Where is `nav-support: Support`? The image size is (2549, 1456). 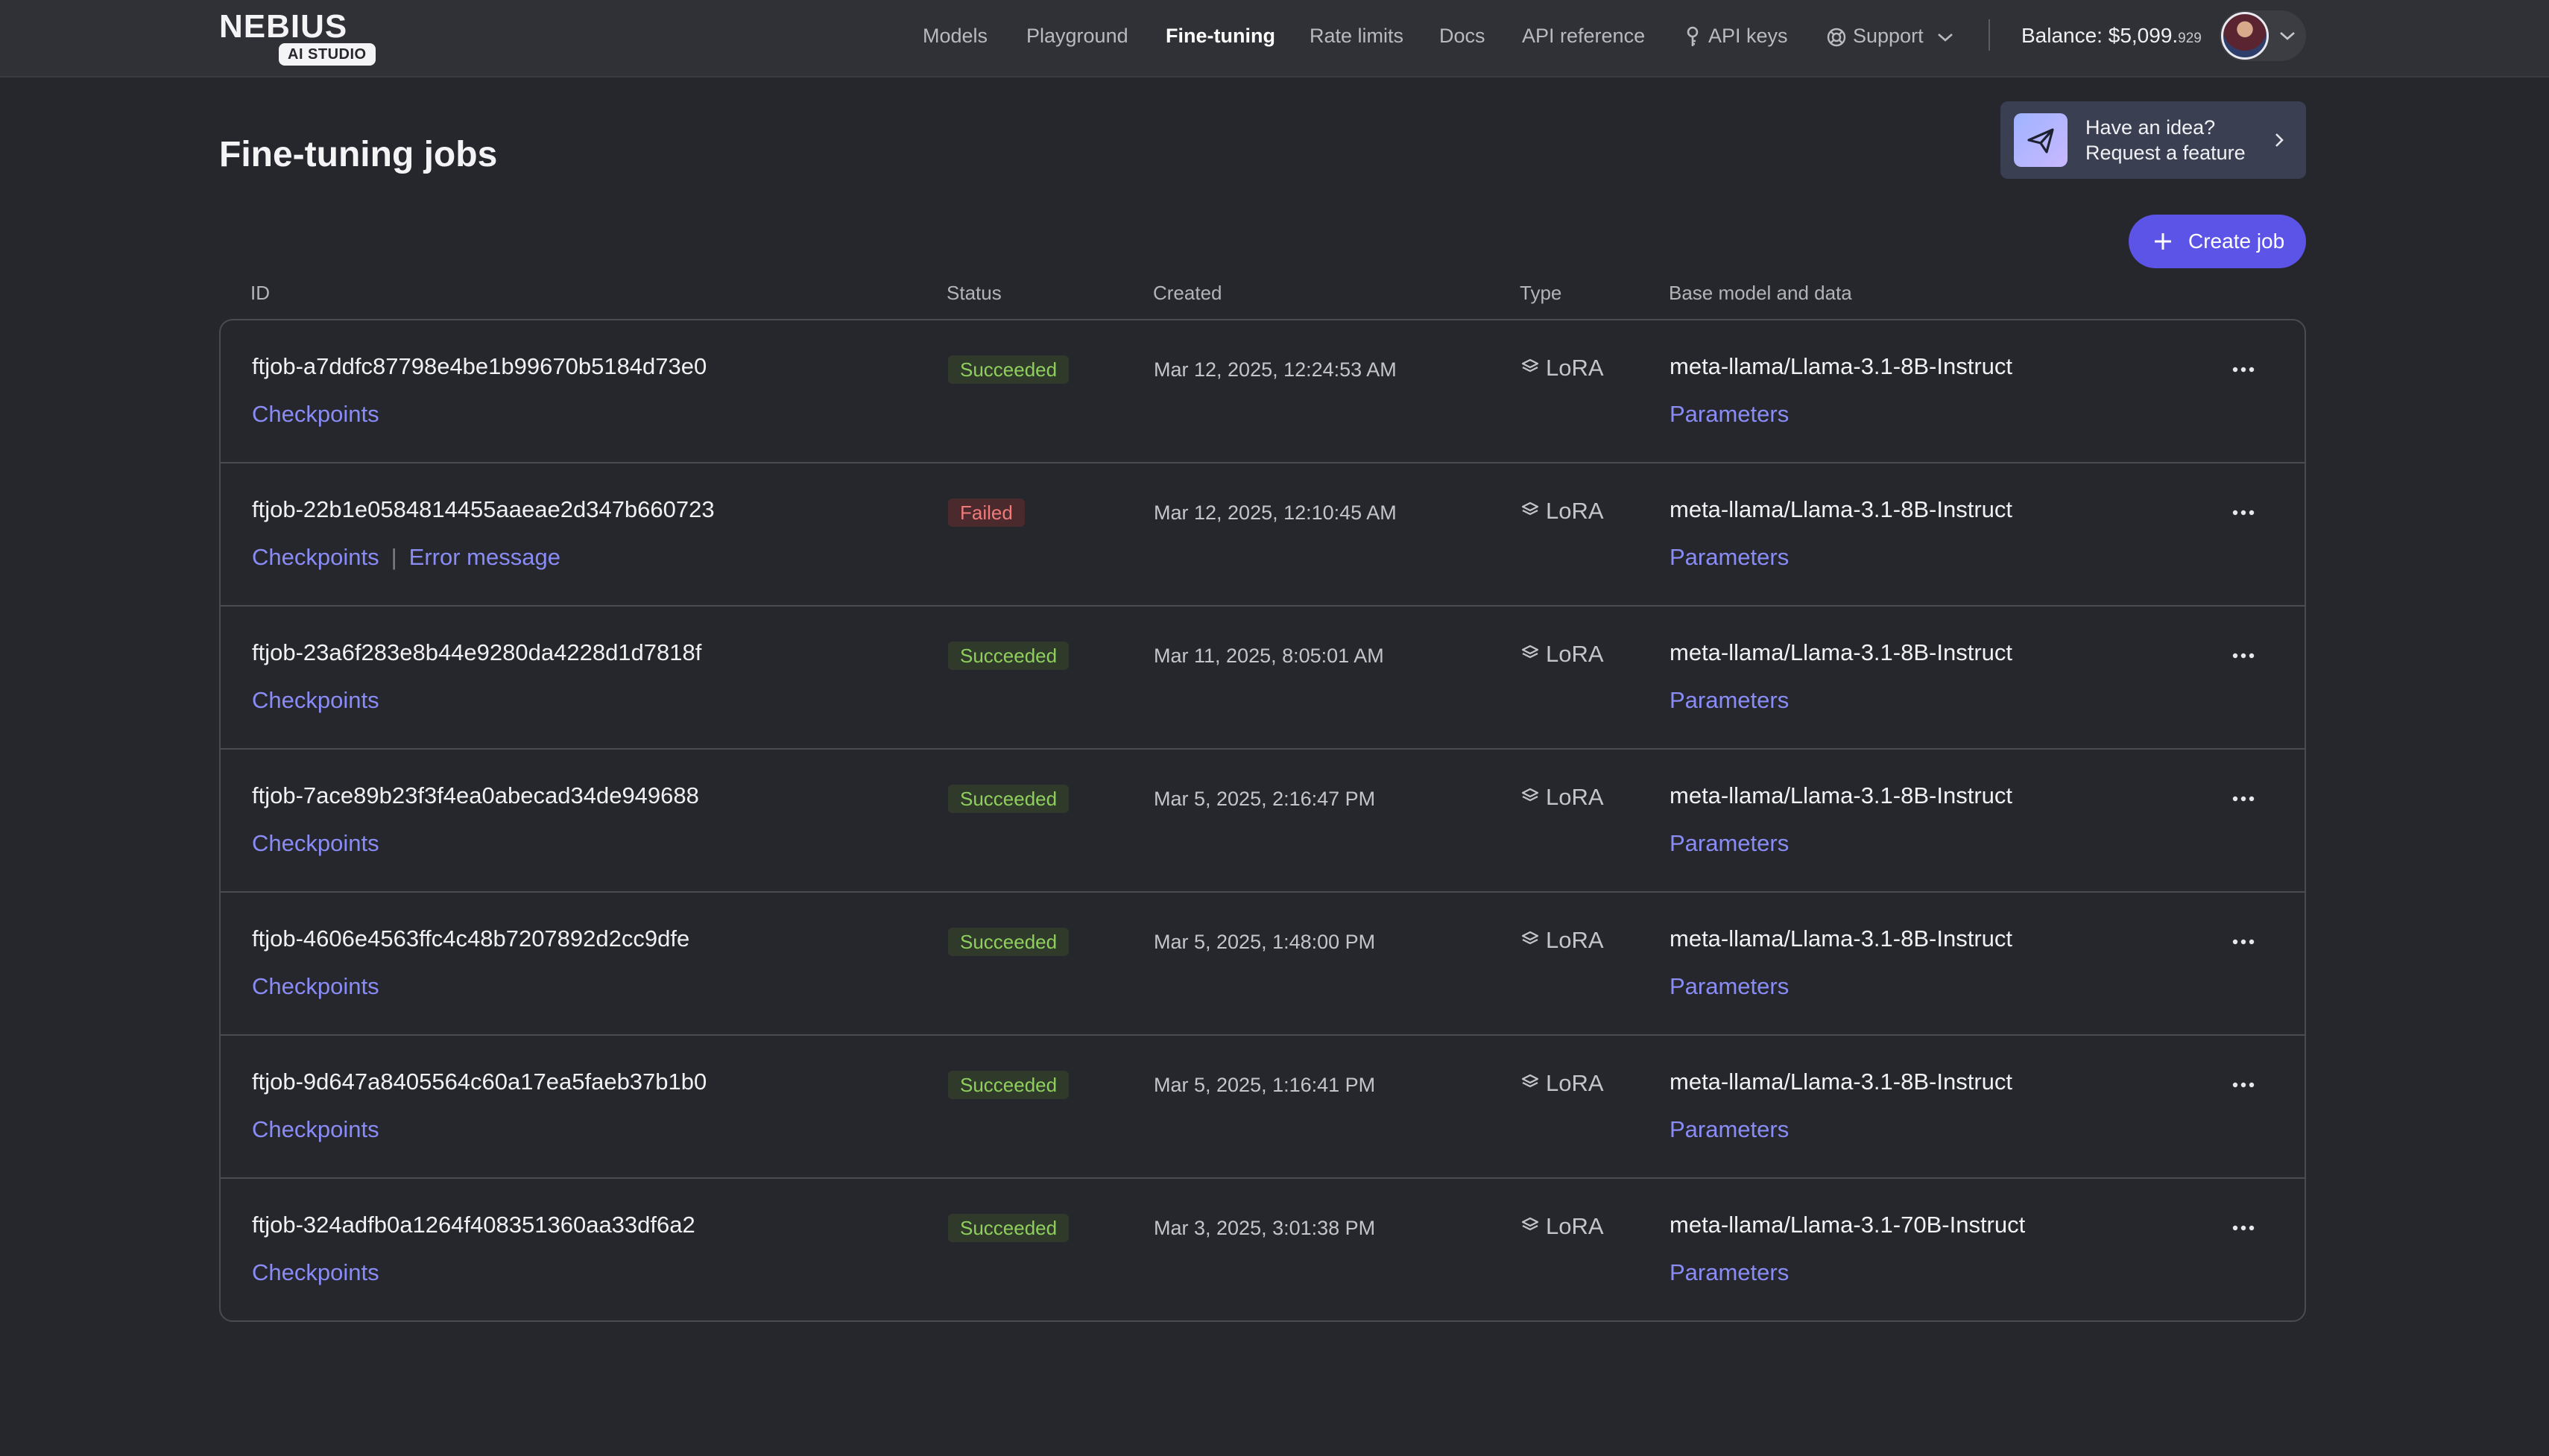 nav-support: Support is located at coordinates (1890, 35).